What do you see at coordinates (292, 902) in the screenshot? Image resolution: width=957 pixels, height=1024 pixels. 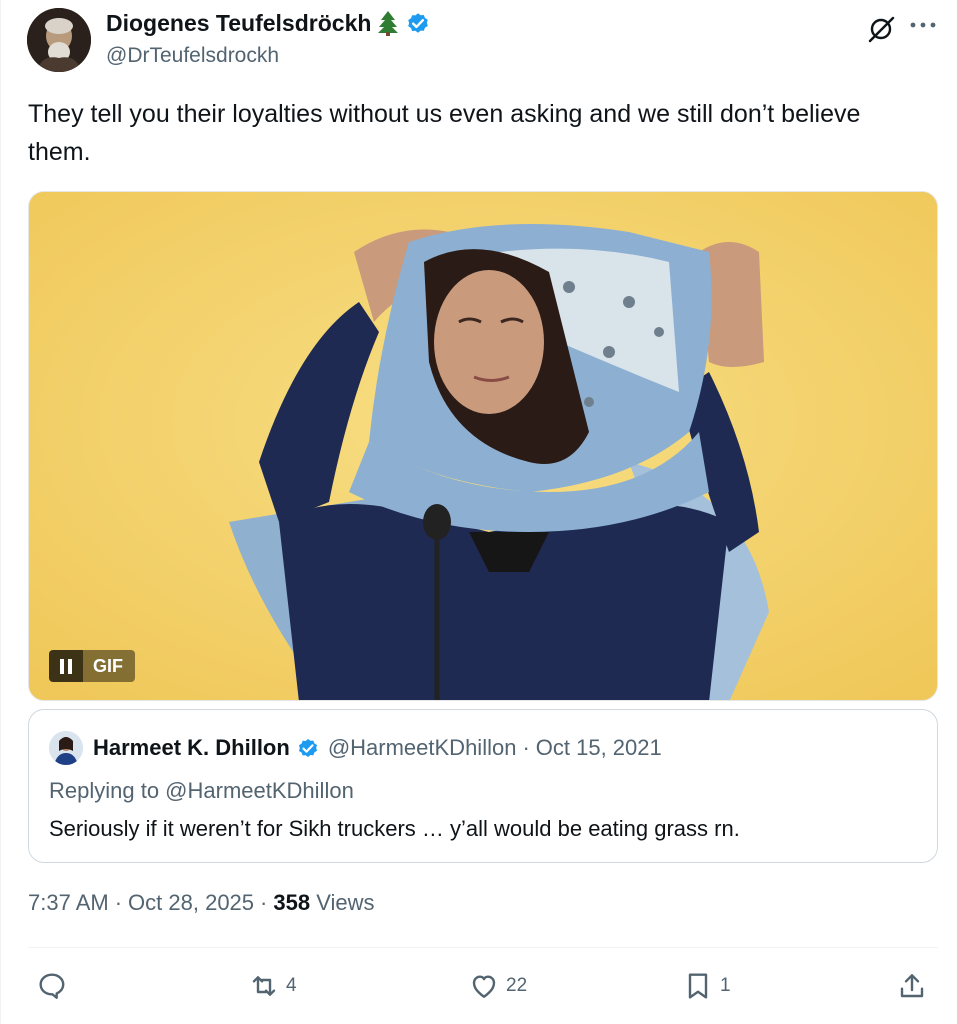 I see `views-count: 358` at bounding box center [292, 902].